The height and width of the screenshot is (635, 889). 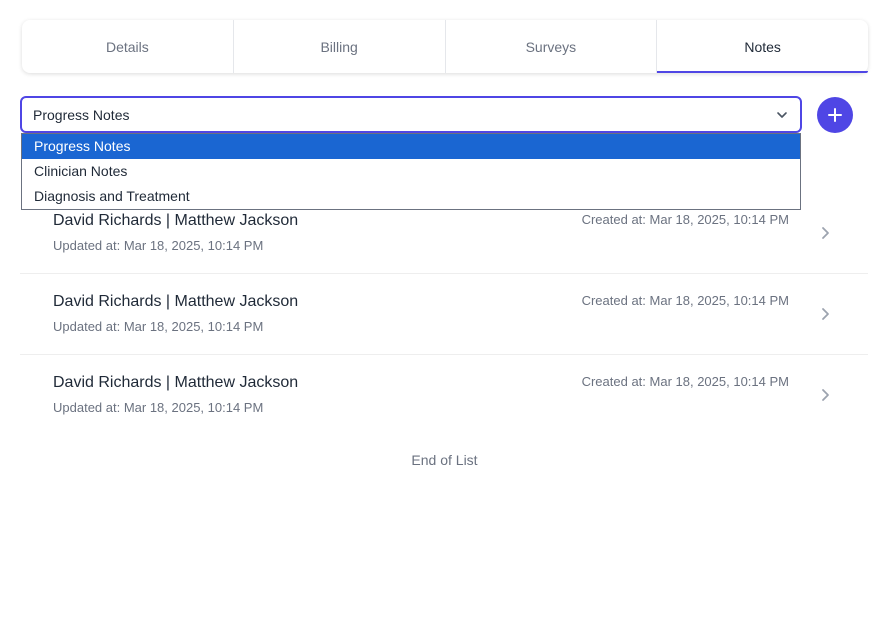 I want to click on tab-surveys: Surveys, so click(x=552, y=46).